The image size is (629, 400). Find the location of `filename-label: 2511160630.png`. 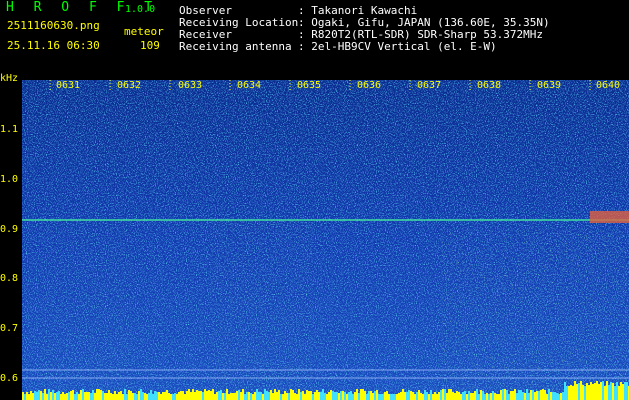

filename-label: 2511160630.png is located at coordinates (53, 25).